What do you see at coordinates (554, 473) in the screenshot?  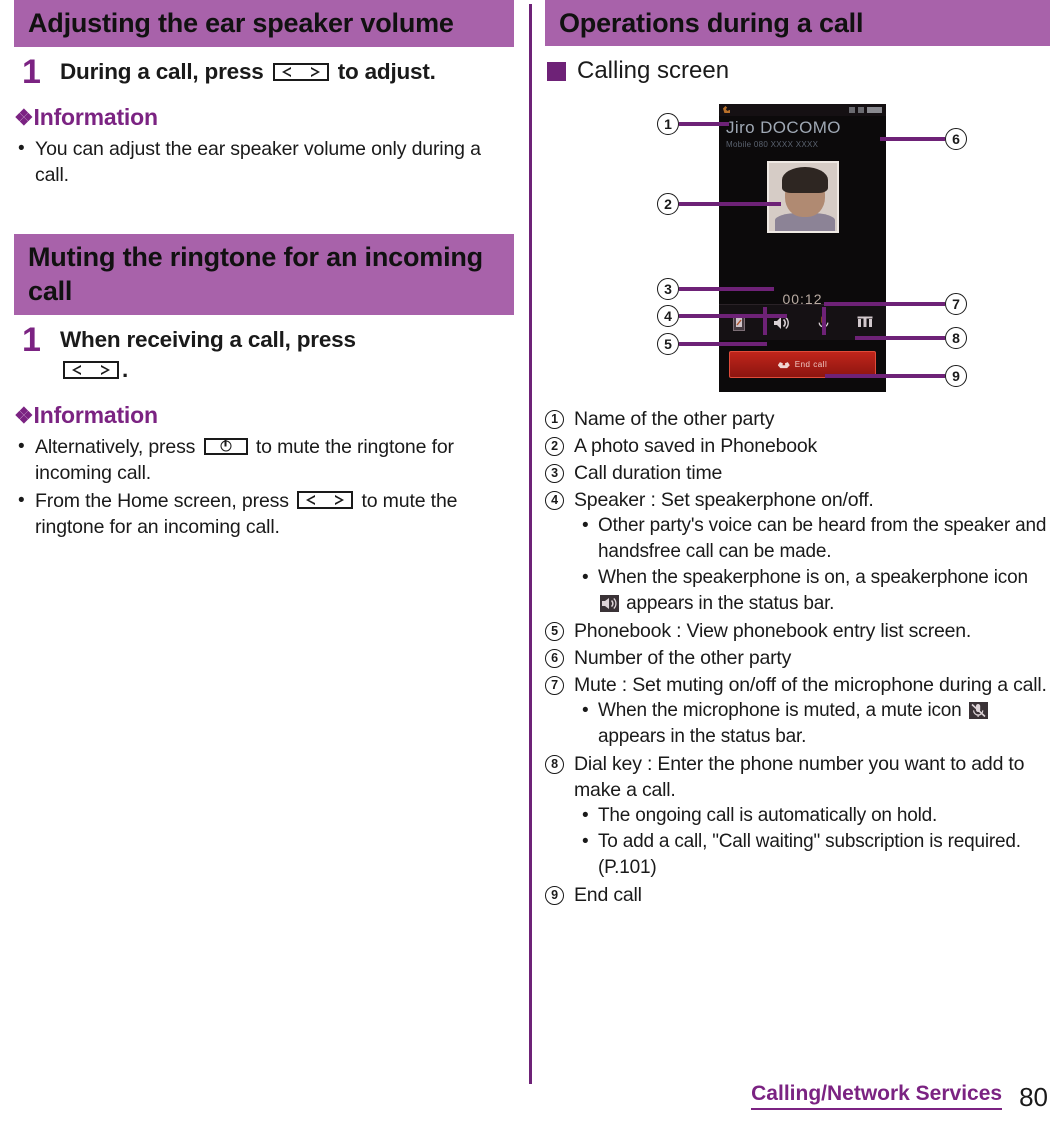 I see `legend-number: 3` at bounding box center [554, 473].